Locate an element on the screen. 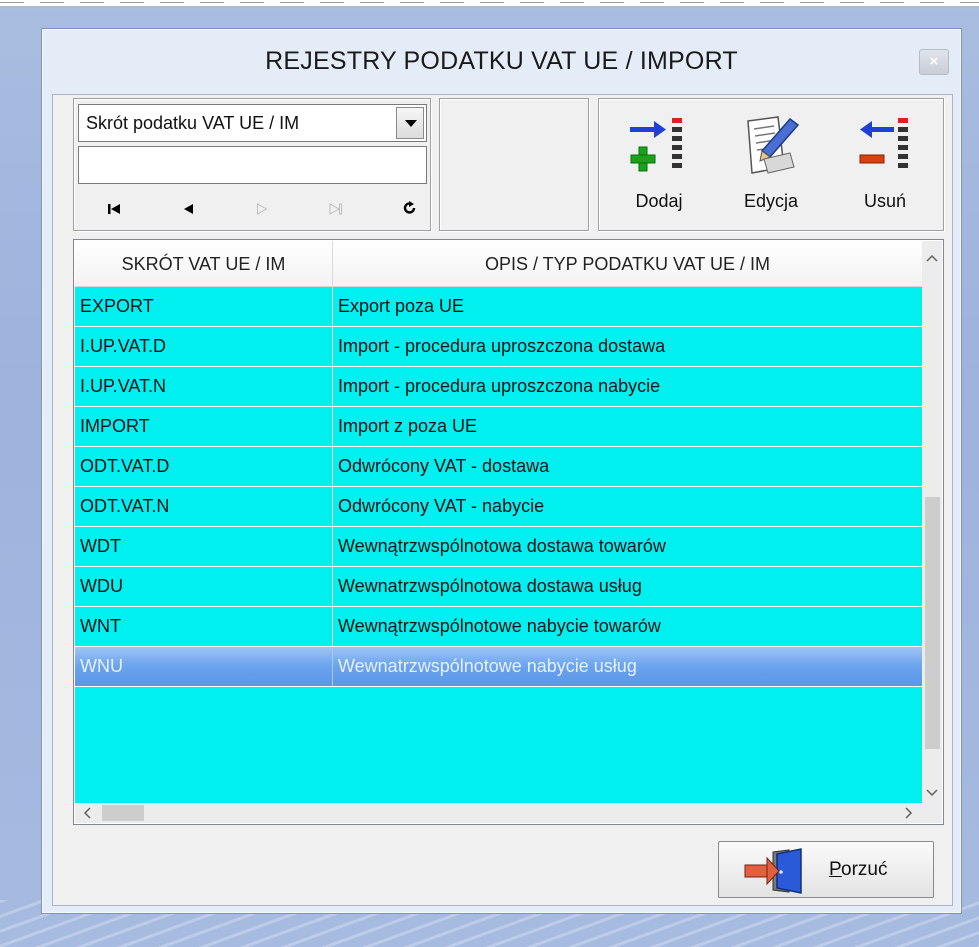 The image size is (979, 947). edit-button: Edycja is located at coordinates (771, 164).